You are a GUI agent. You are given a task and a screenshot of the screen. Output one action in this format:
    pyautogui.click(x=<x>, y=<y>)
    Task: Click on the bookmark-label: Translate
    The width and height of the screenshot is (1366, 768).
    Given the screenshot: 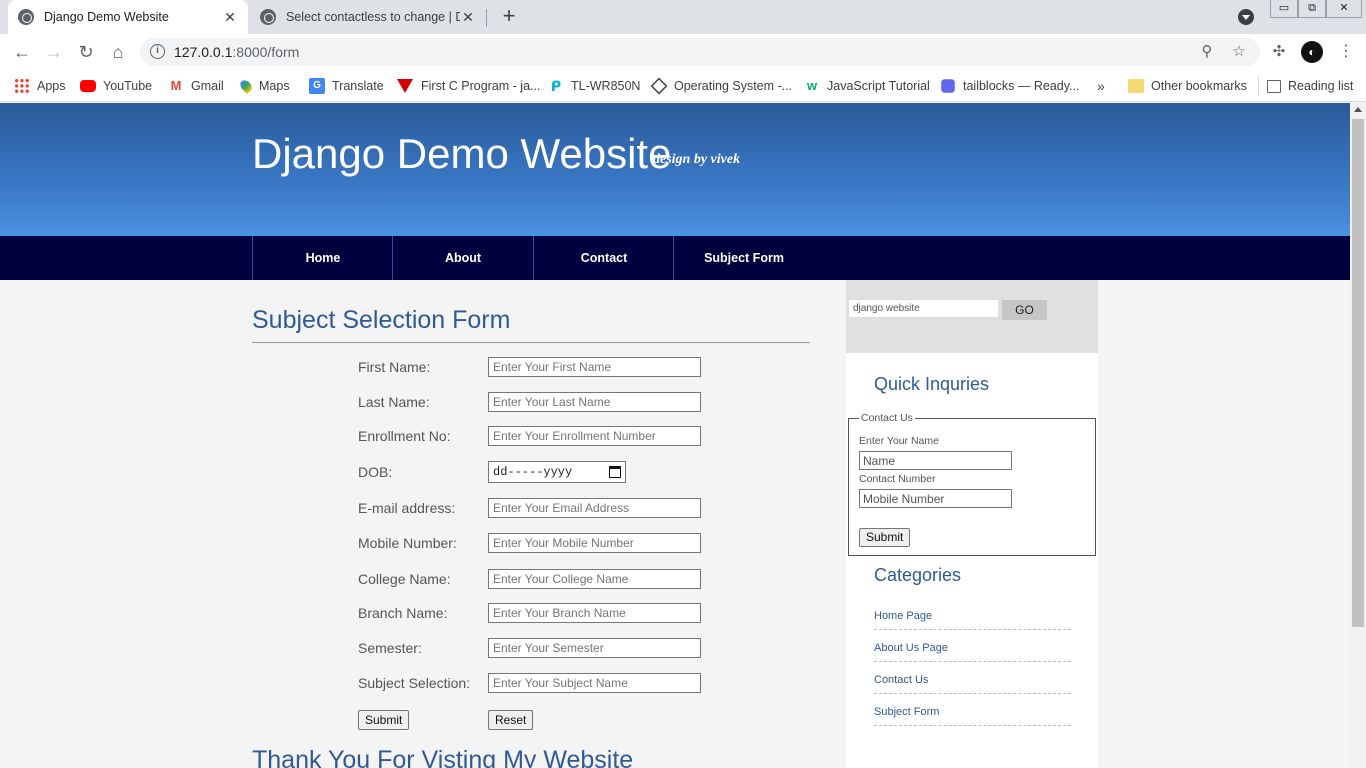 What is the action you would take?
    pyautogui.click(x=358, y=86)
    